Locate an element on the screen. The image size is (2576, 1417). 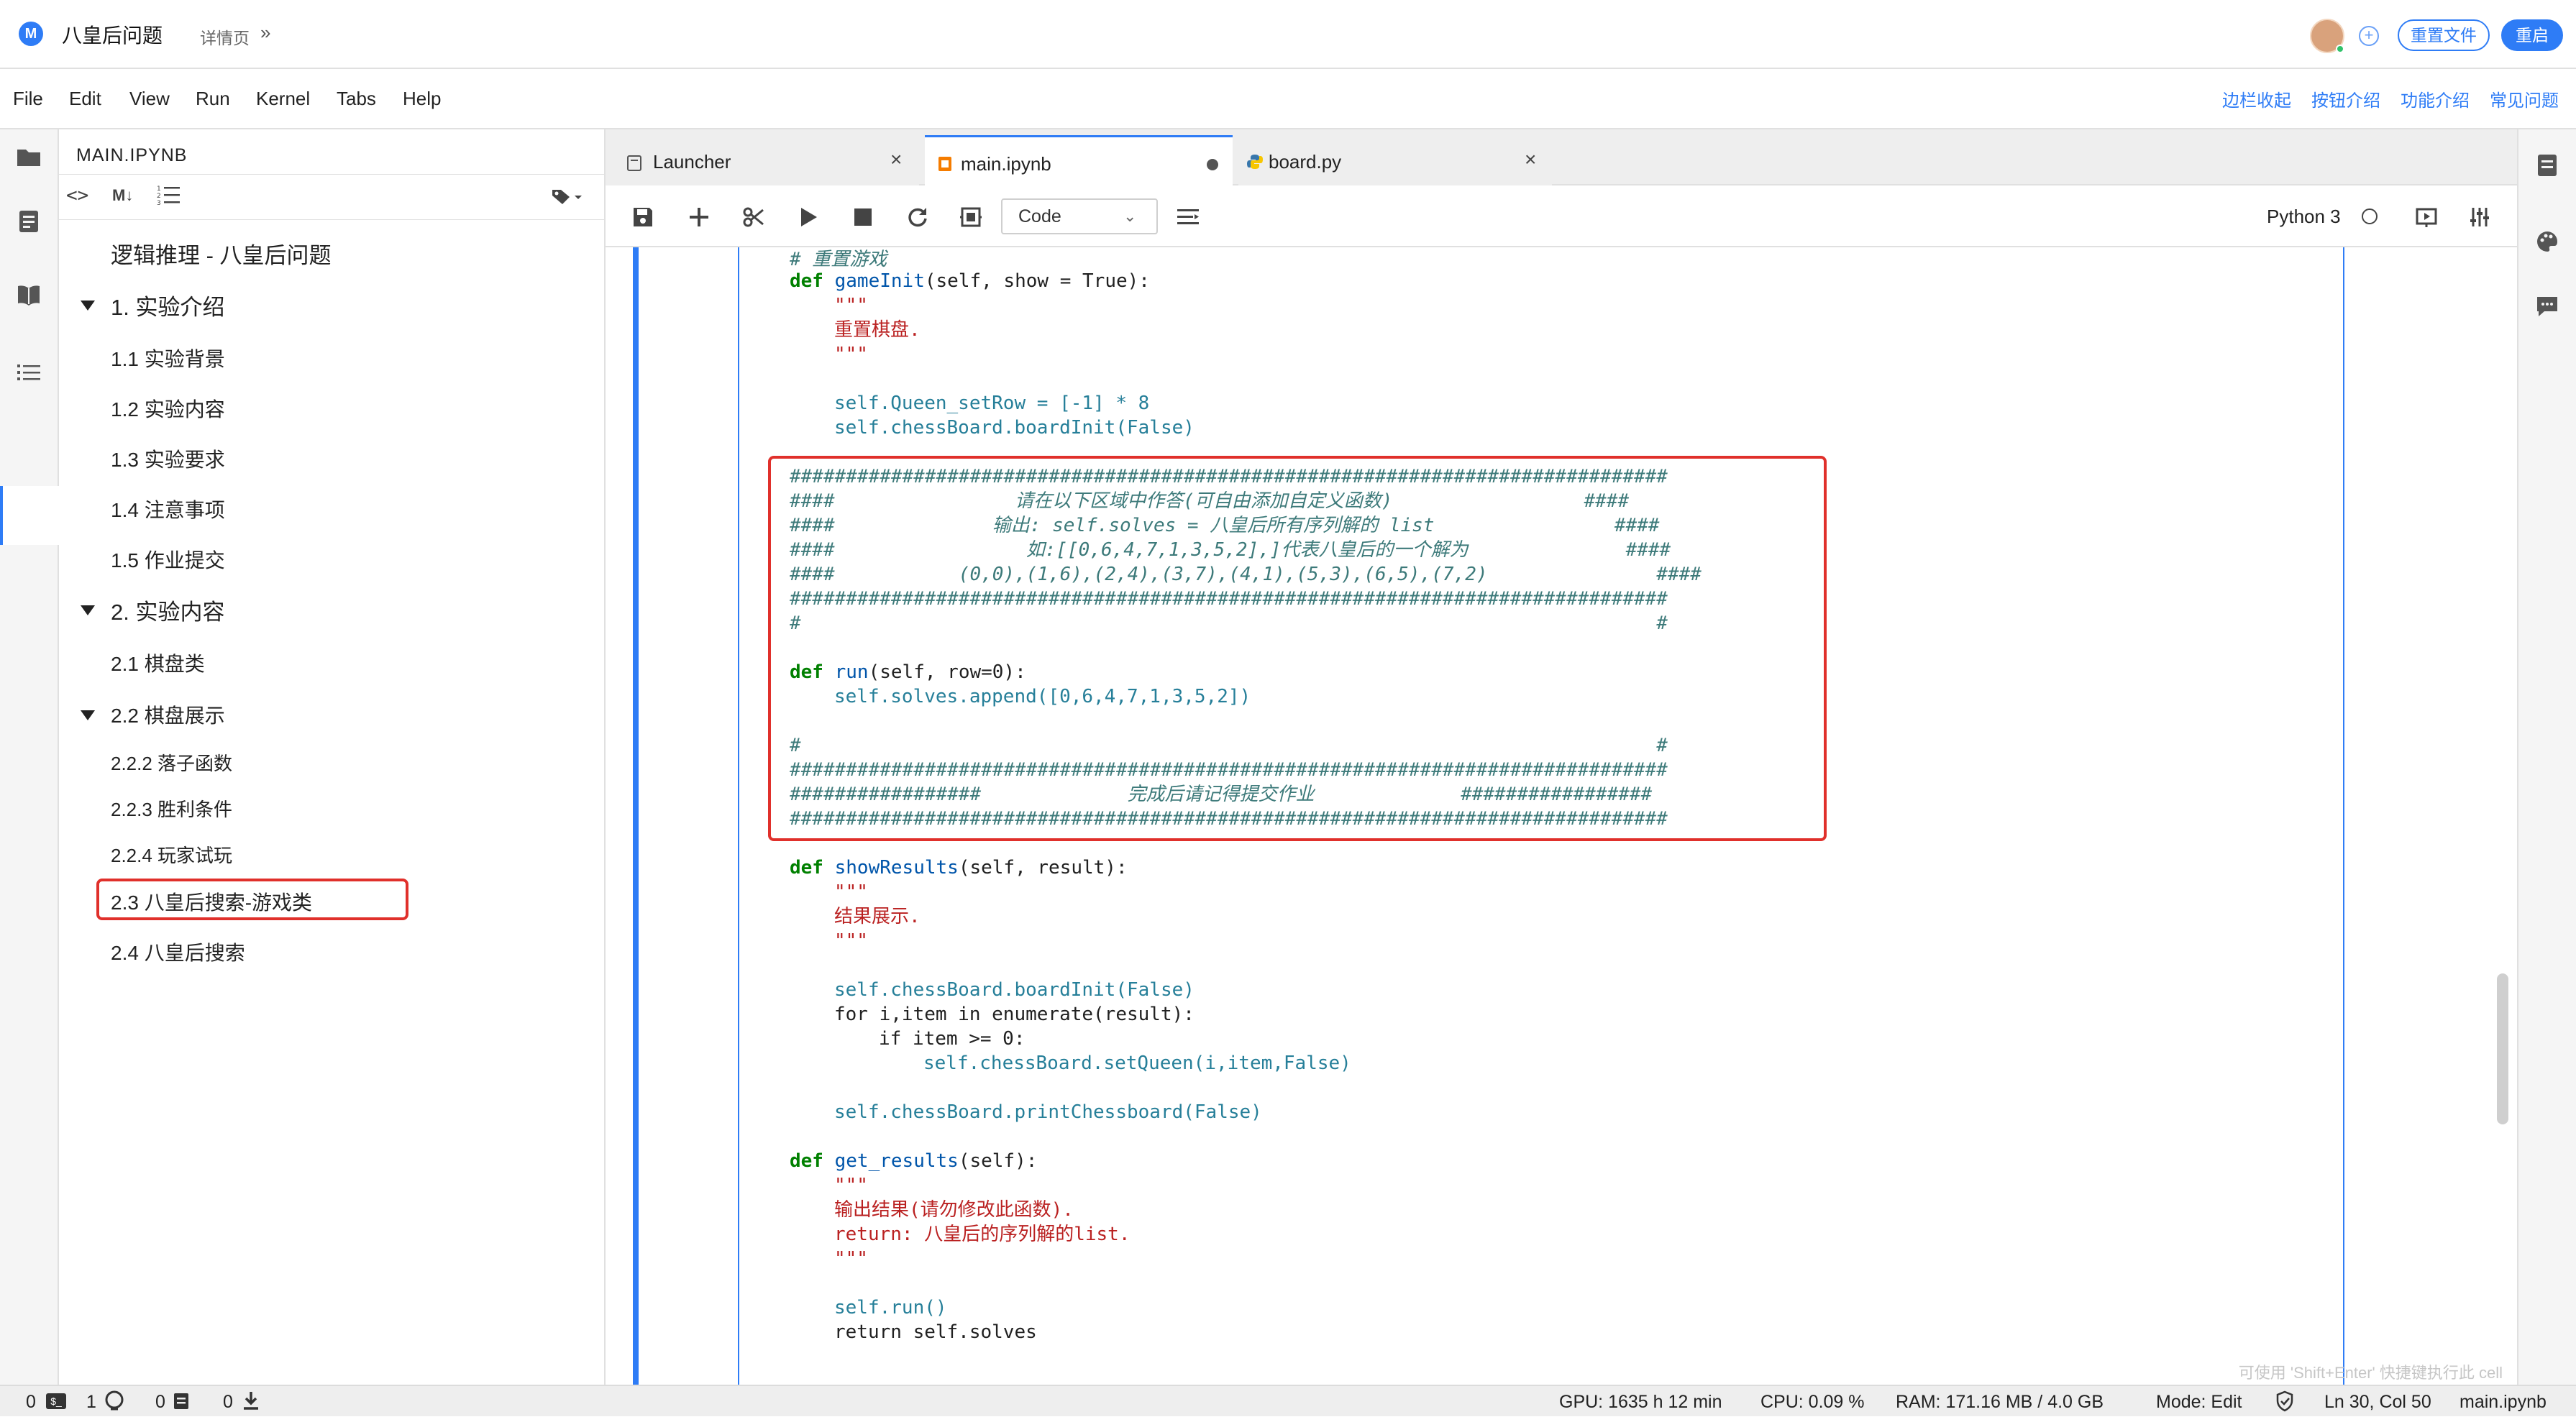
restart-kernel-icon is located at coordinates (917, 217).